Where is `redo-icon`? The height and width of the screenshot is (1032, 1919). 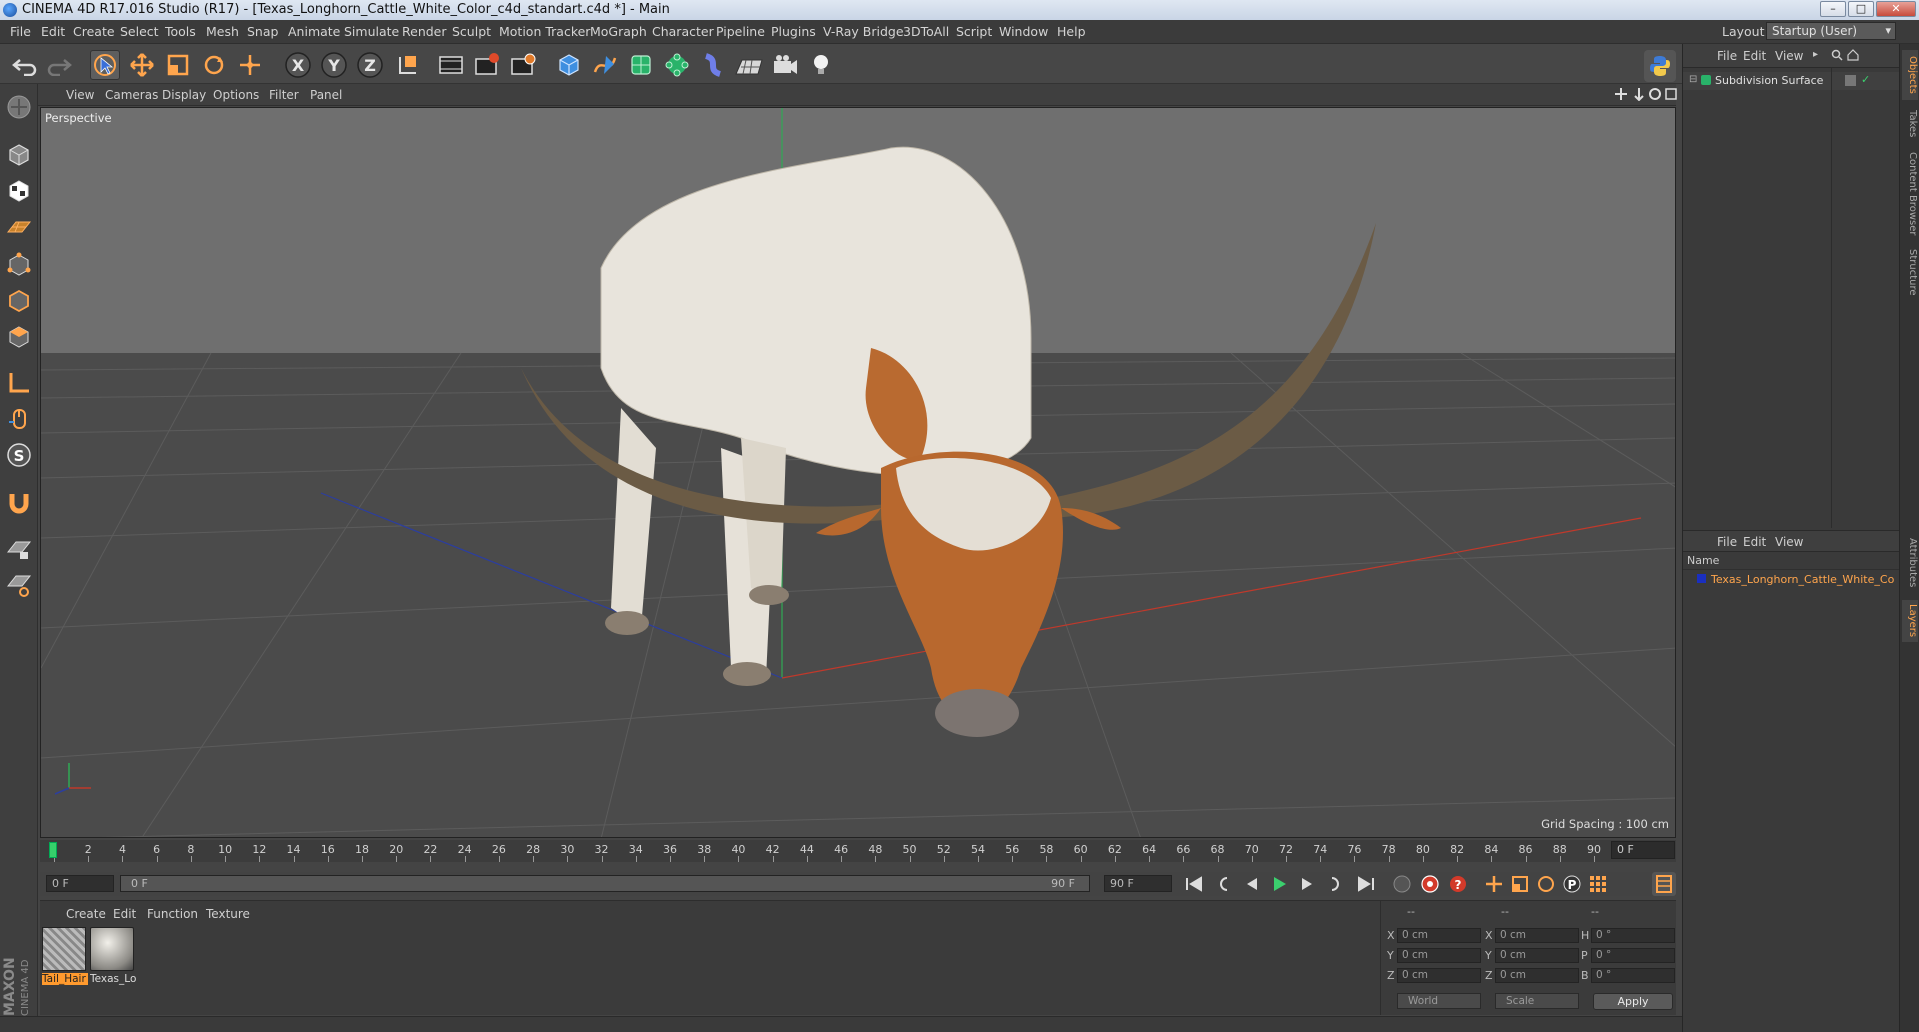
redo-icon is located at coordinates (59, 65).